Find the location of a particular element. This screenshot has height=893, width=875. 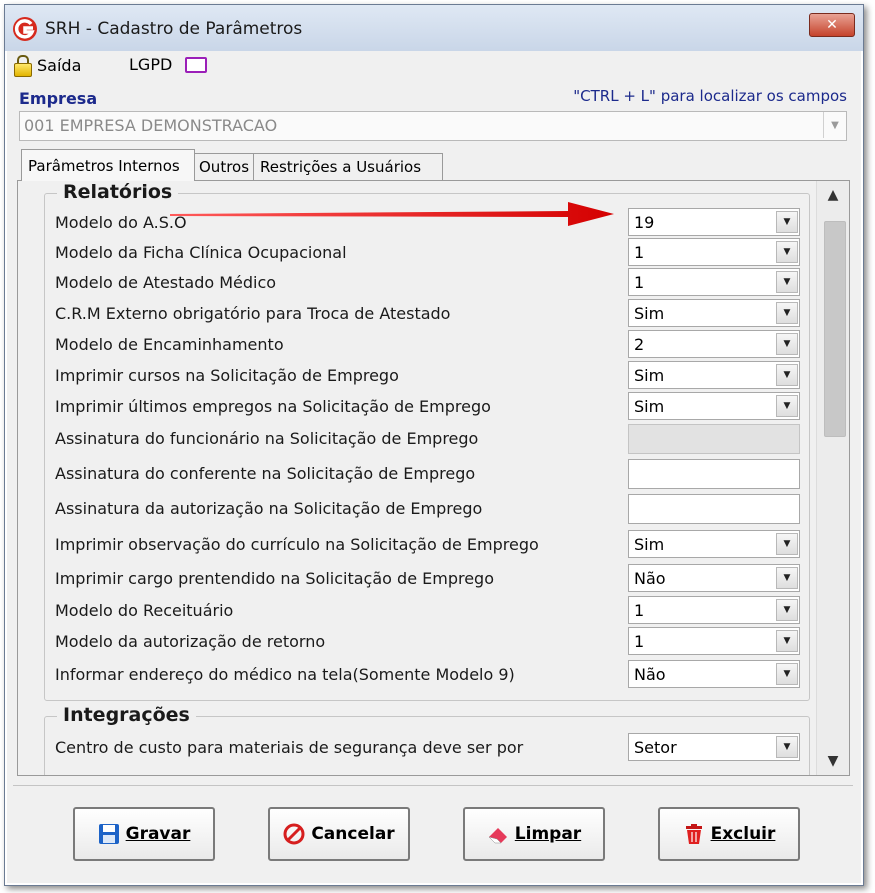

footer-divider is located at coordinates (433, 785).